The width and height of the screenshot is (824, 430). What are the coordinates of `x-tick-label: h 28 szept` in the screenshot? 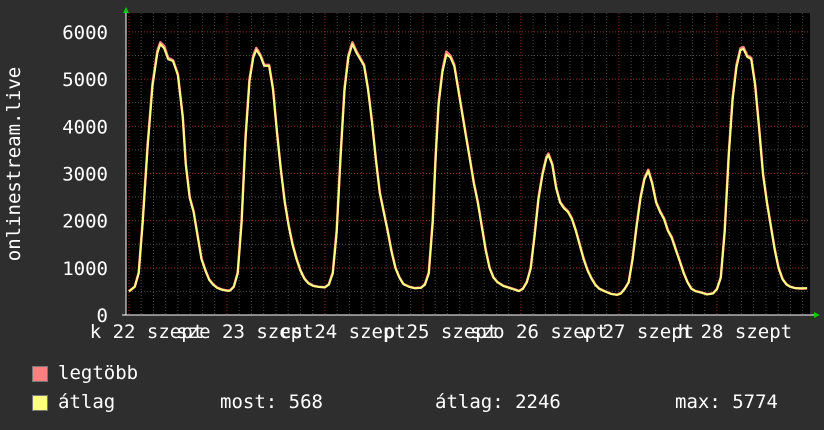 It's located at (735, 332).